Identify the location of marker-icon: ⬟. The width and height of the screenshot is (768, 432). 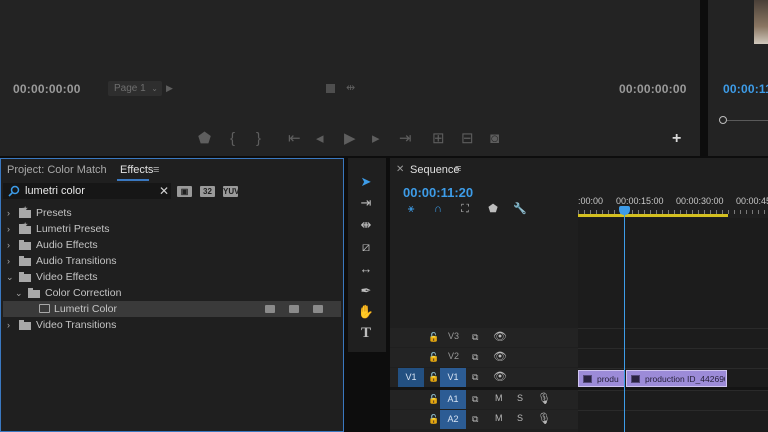
(204, 138).